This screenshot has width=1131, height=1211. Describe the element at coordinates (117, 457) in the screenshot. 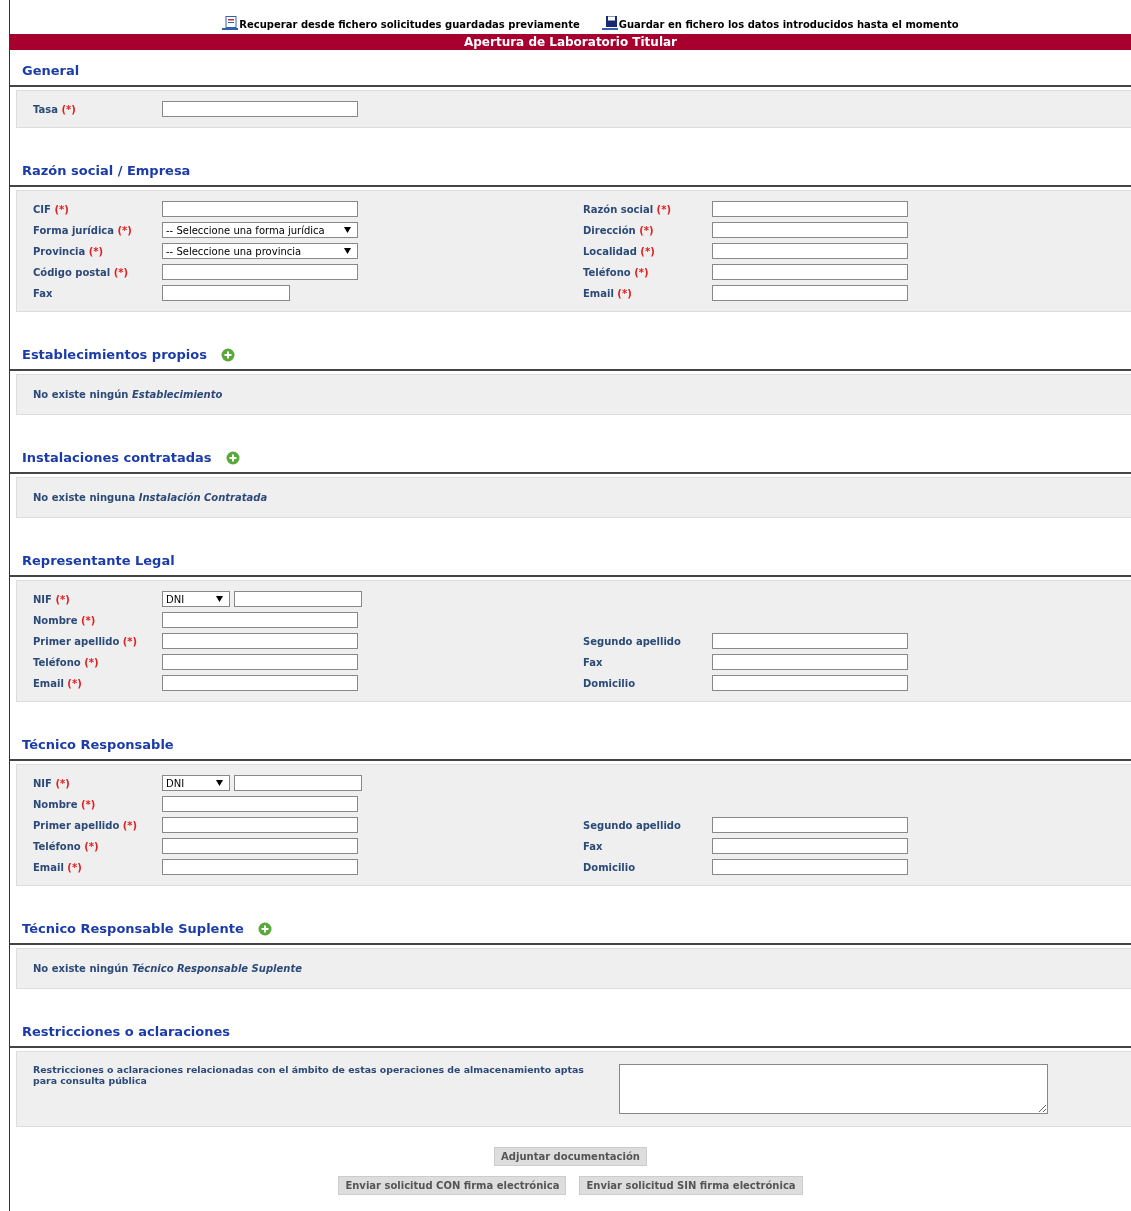

I see `section-title: Instalaciones contratadas` at that location.